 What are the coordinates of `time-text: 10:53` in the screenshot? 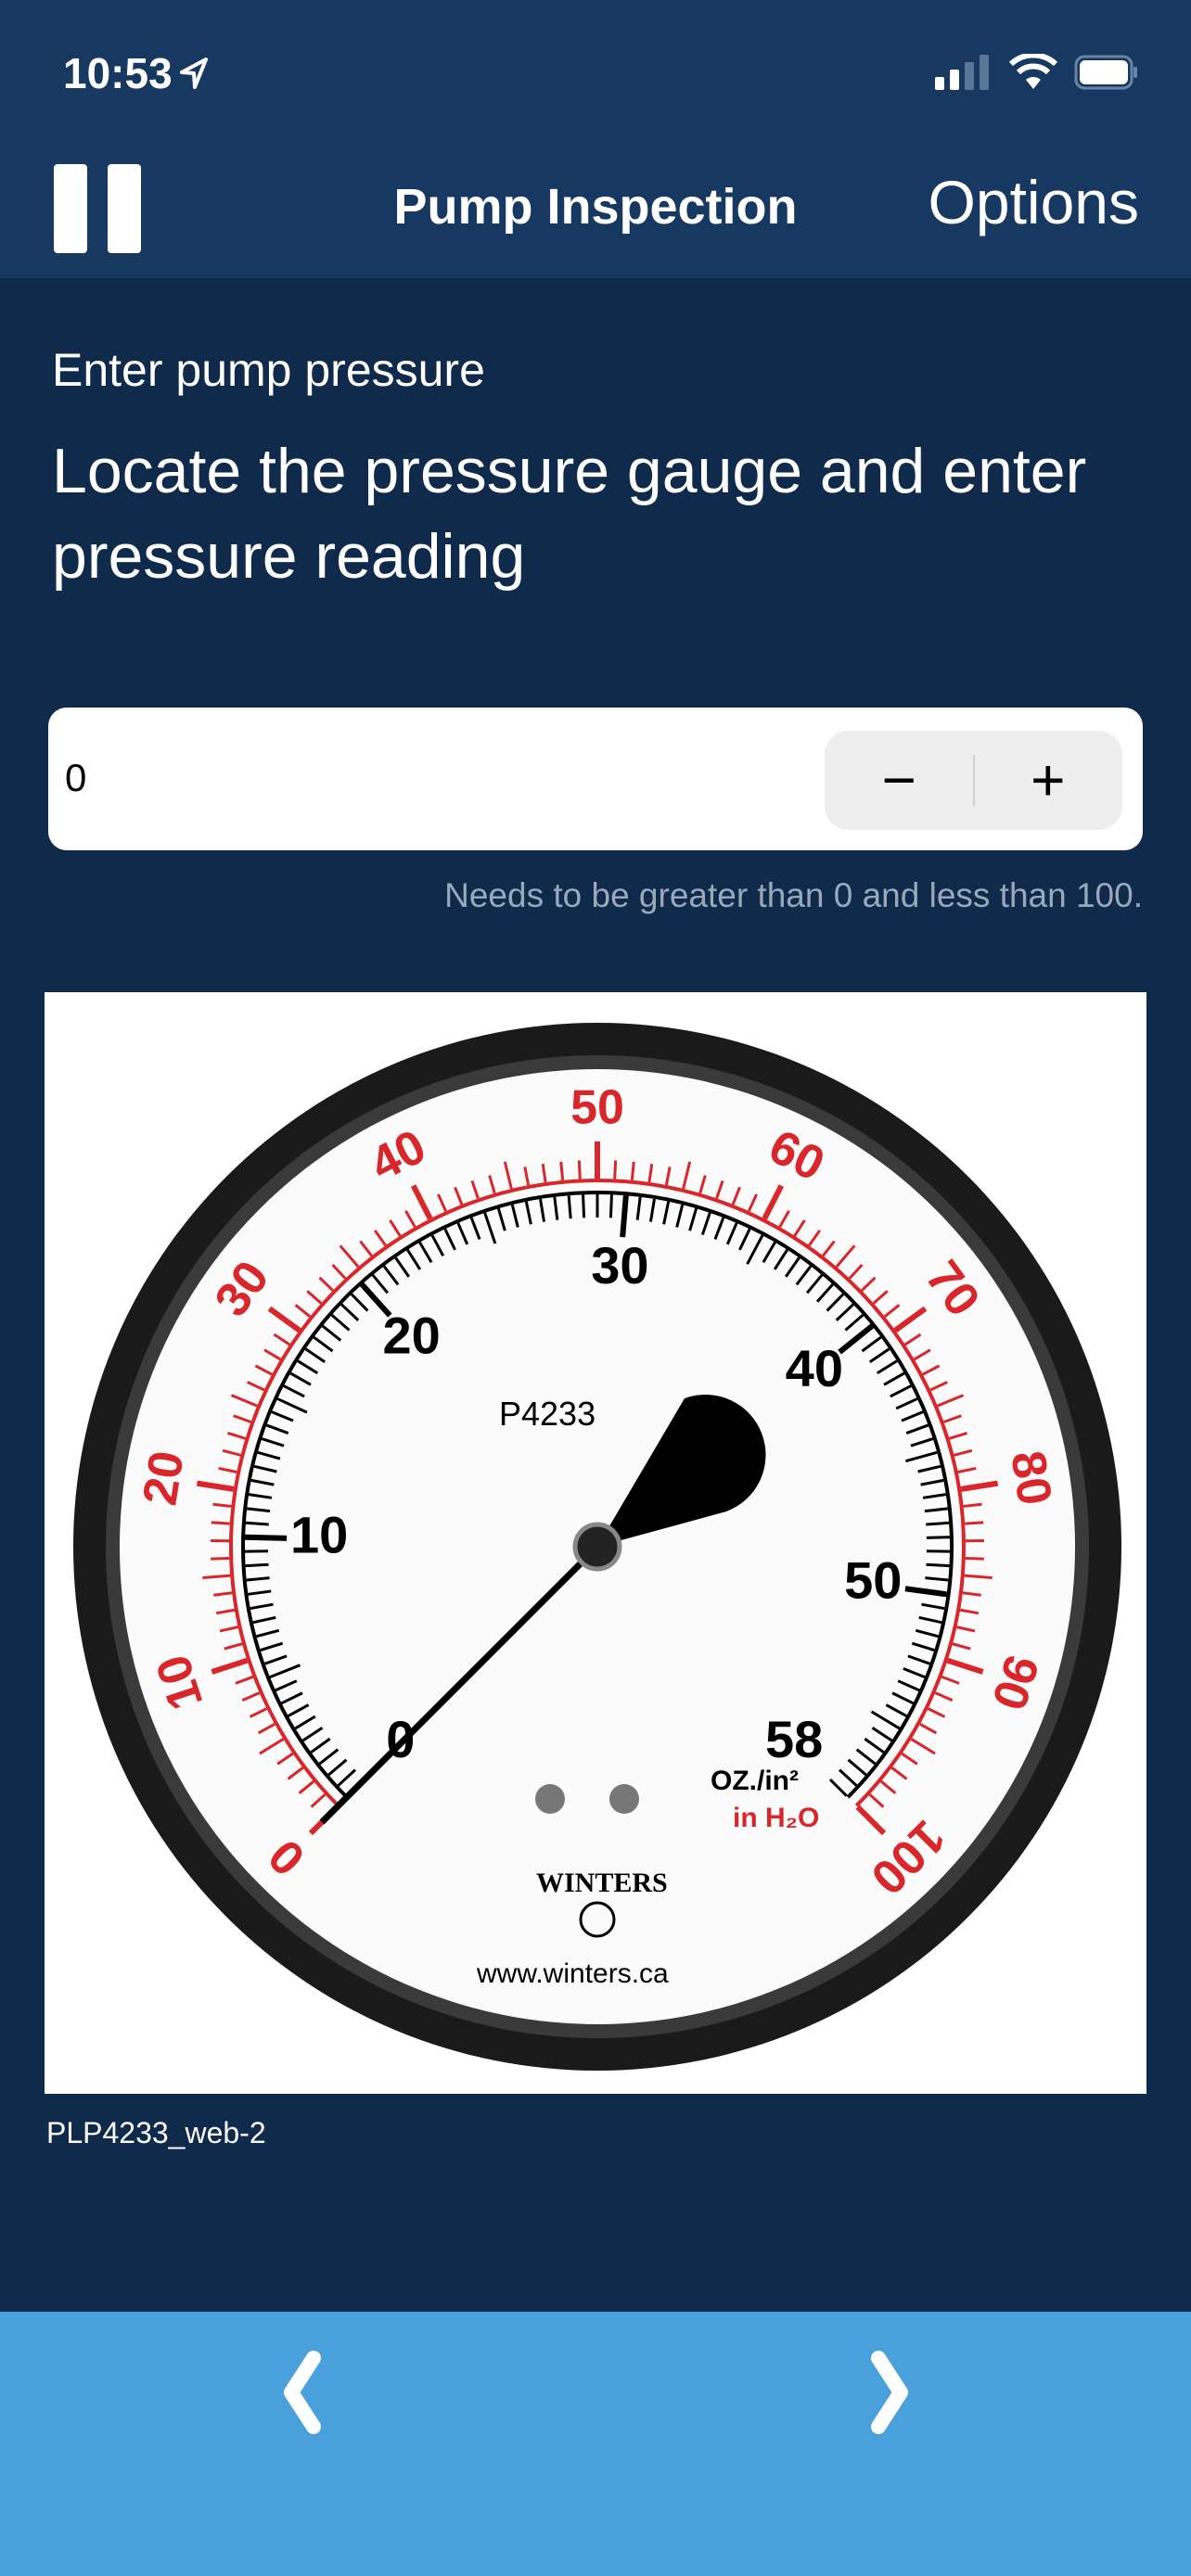 It's located at (118, 73).